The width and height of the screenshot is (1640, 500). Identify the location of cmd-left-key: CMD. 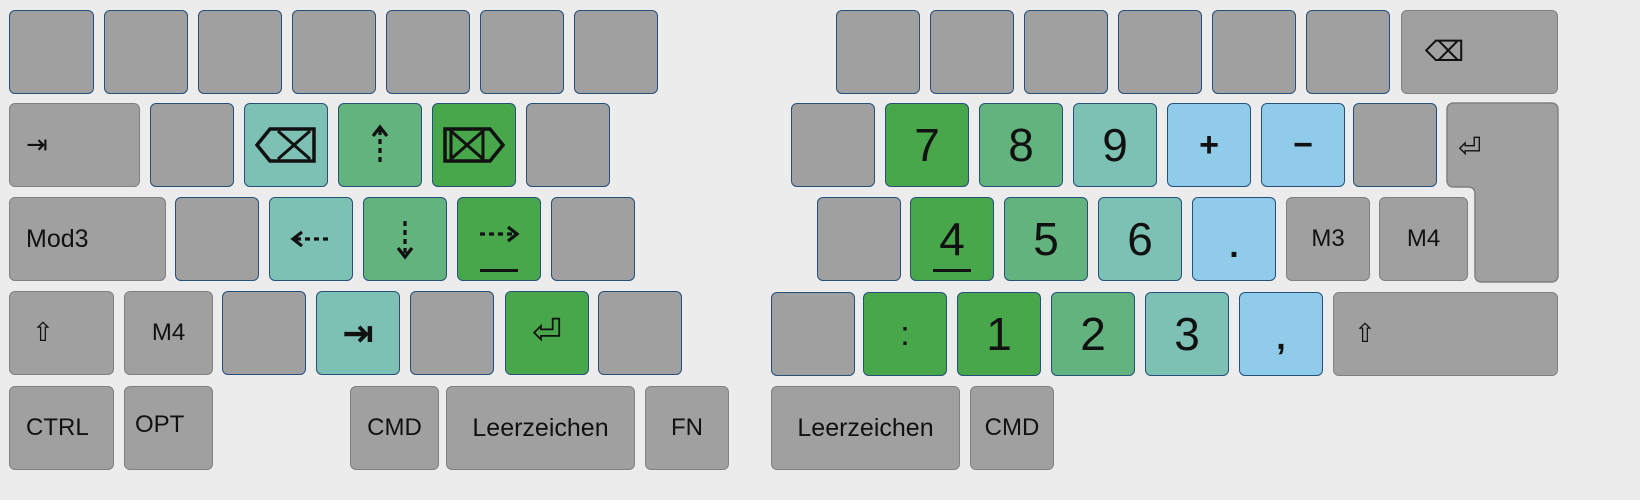
(394, 428).